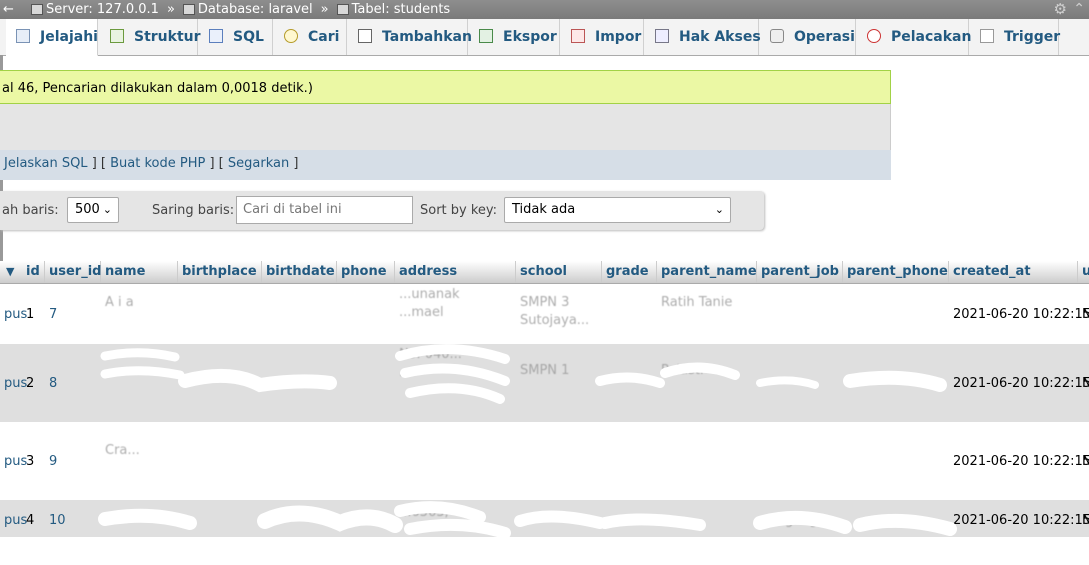  What do you see at coordinates (1021, 383) in the screenshot?
I see `cell-created-at: 2021-06-20 10:22:15` at bounding box center [1021, 383].